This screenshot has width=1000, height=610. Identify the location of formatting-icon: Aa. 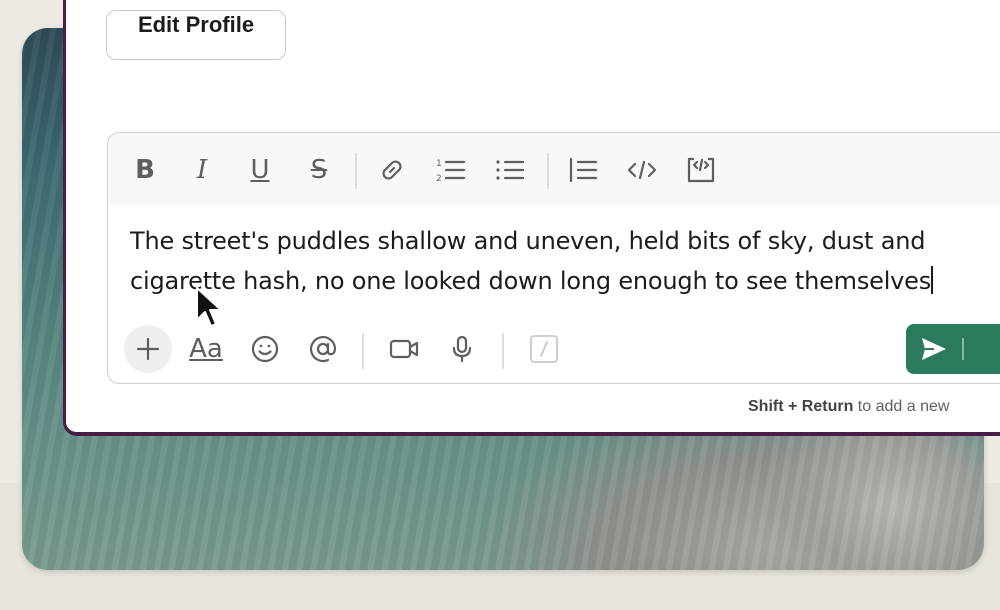
(206, 349).